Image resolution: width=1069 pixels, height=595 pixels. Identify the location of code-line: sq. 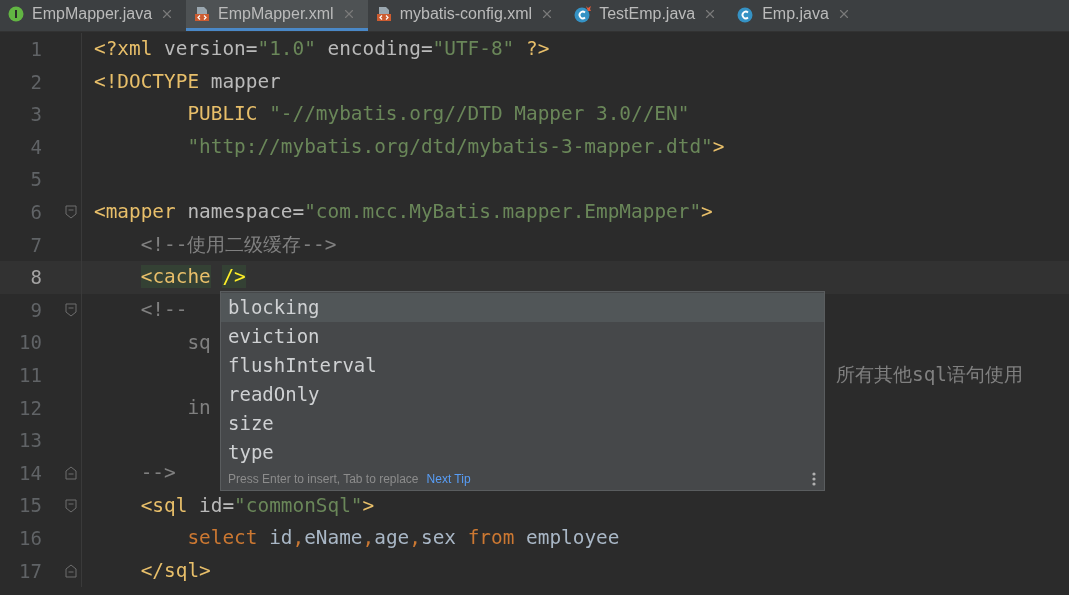
(198, 342).